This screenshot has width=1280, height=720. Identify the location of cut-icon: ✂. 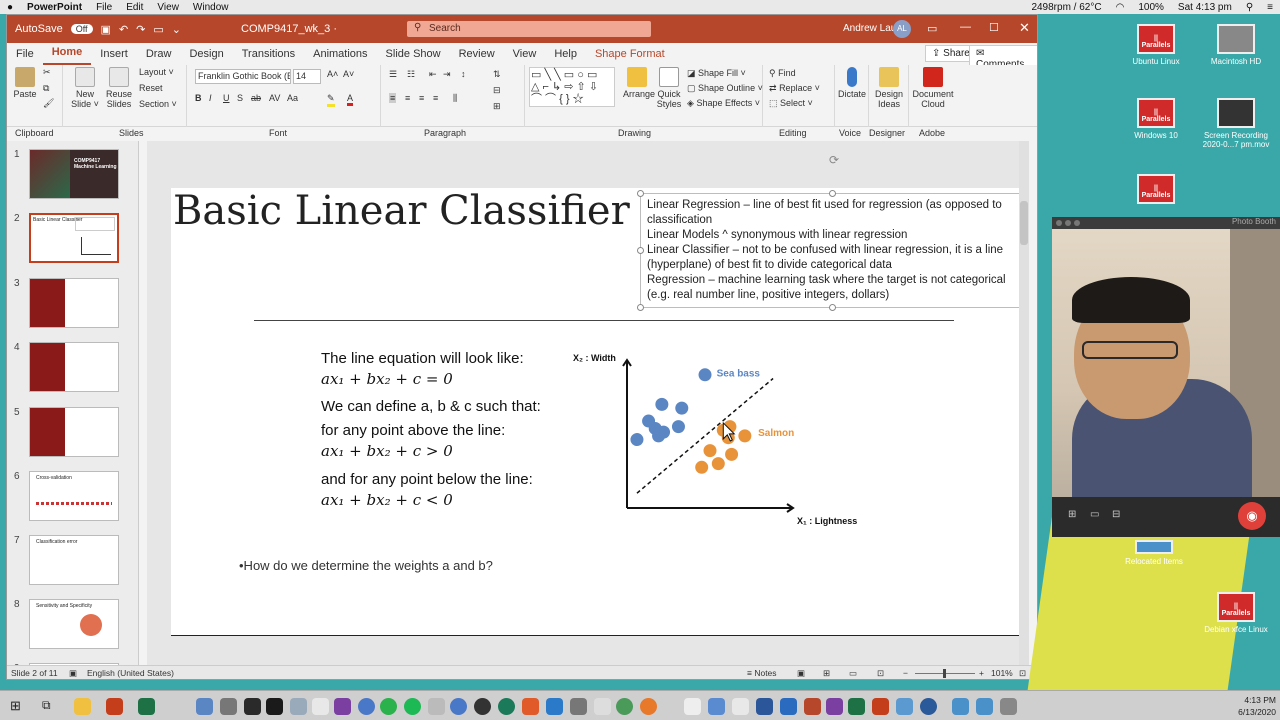
(47, 72).